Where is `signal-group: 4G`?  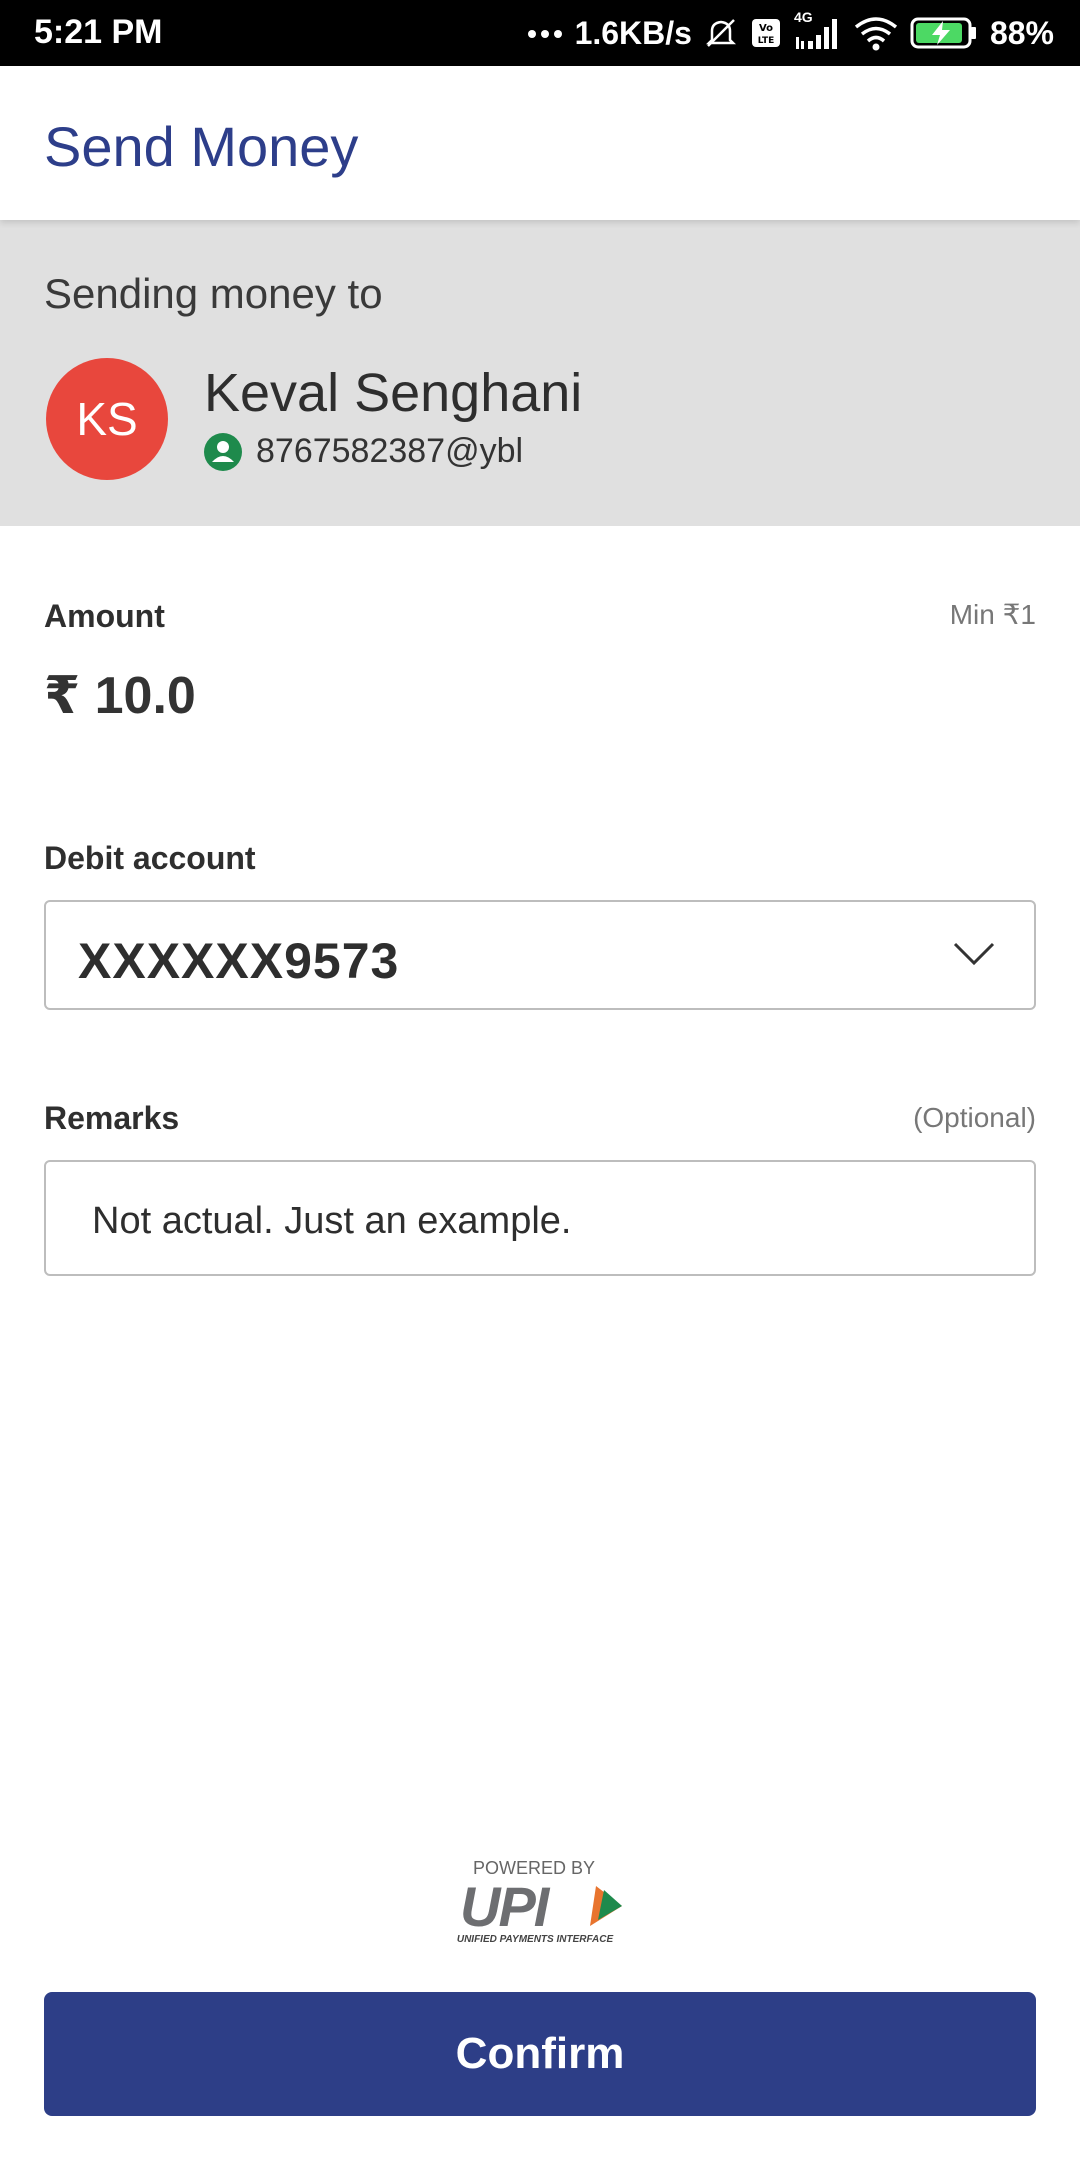
signal-group: 4G is located at coordinates (818, 31).